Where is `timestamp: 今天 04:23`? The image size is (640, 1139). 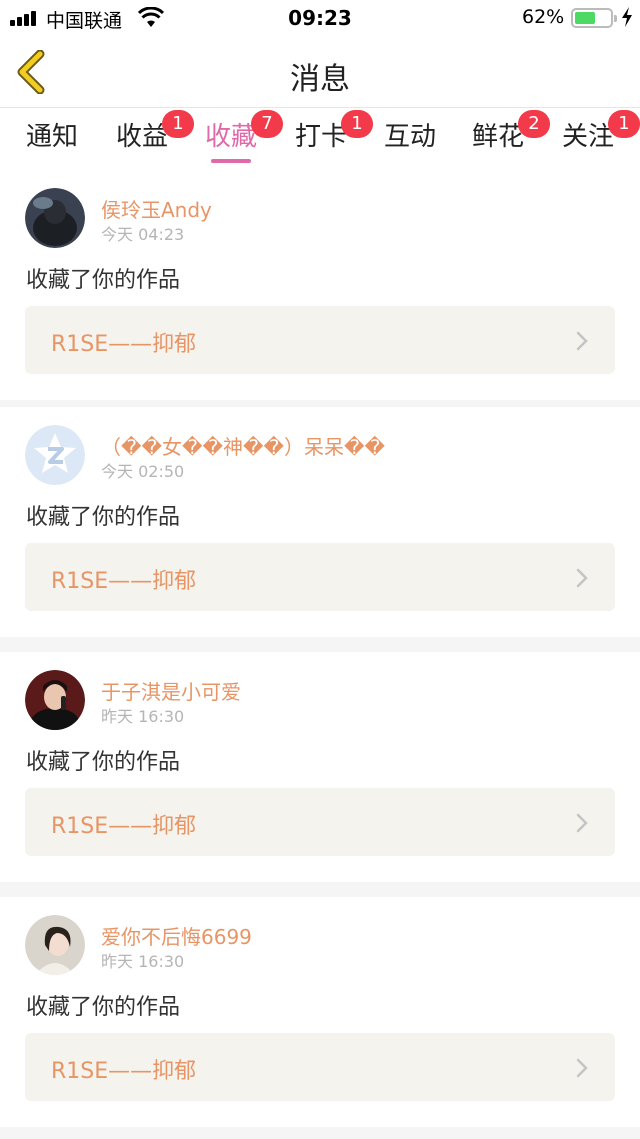
timestamp: 今天 04:23 is located at coordinates (143, 234).